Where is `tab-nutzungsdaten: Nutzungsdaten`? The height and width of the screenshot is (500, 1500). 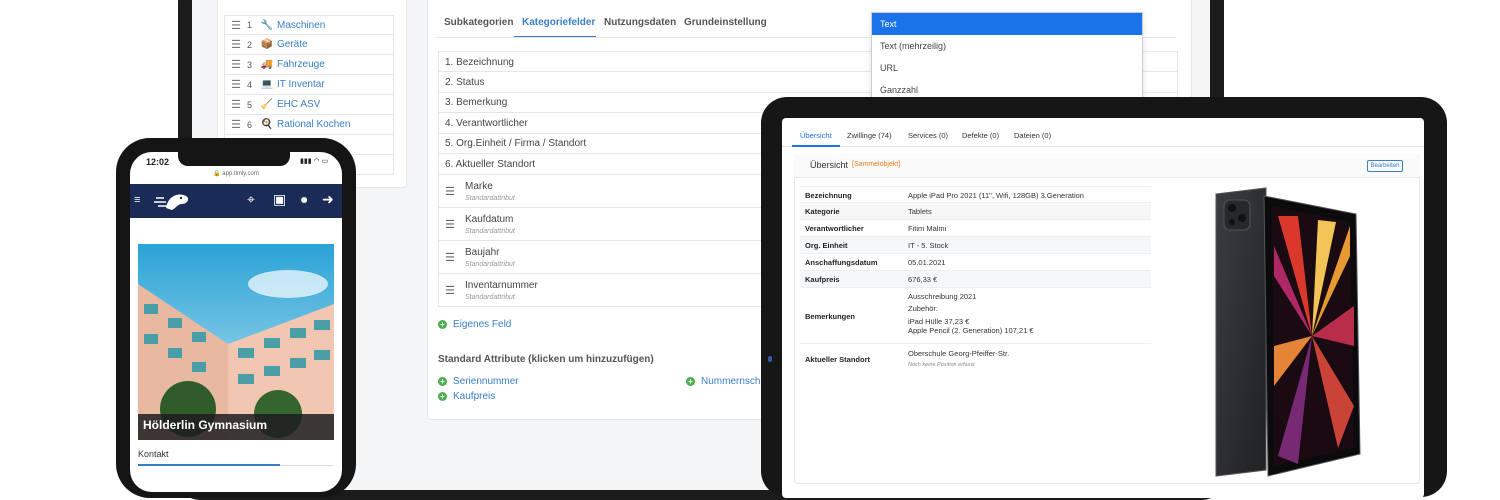 tab-nutzungsdaten: Nutzungsdaten is located at coordinates (640, 22).